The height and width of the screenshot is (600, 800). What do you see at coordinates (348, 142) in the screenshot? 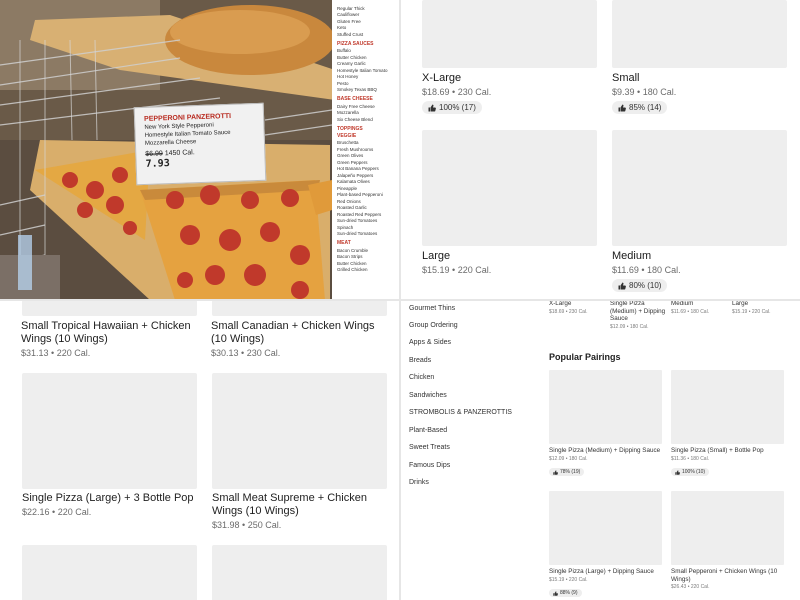
I see `menu-board-item: Bruschetta` at bounding box center [348, 142].